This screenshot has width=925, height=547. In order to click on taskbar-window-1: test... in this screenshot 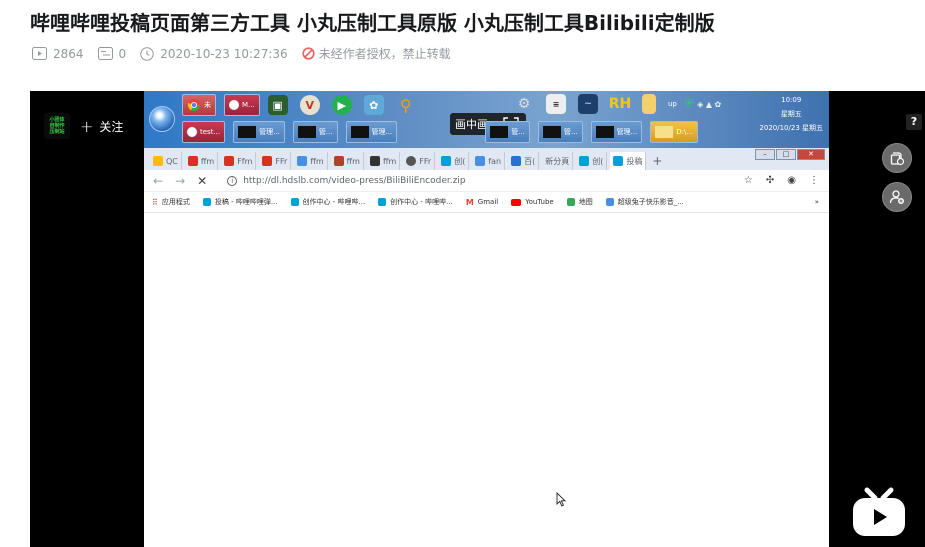, I will do `click(204, 132)`.